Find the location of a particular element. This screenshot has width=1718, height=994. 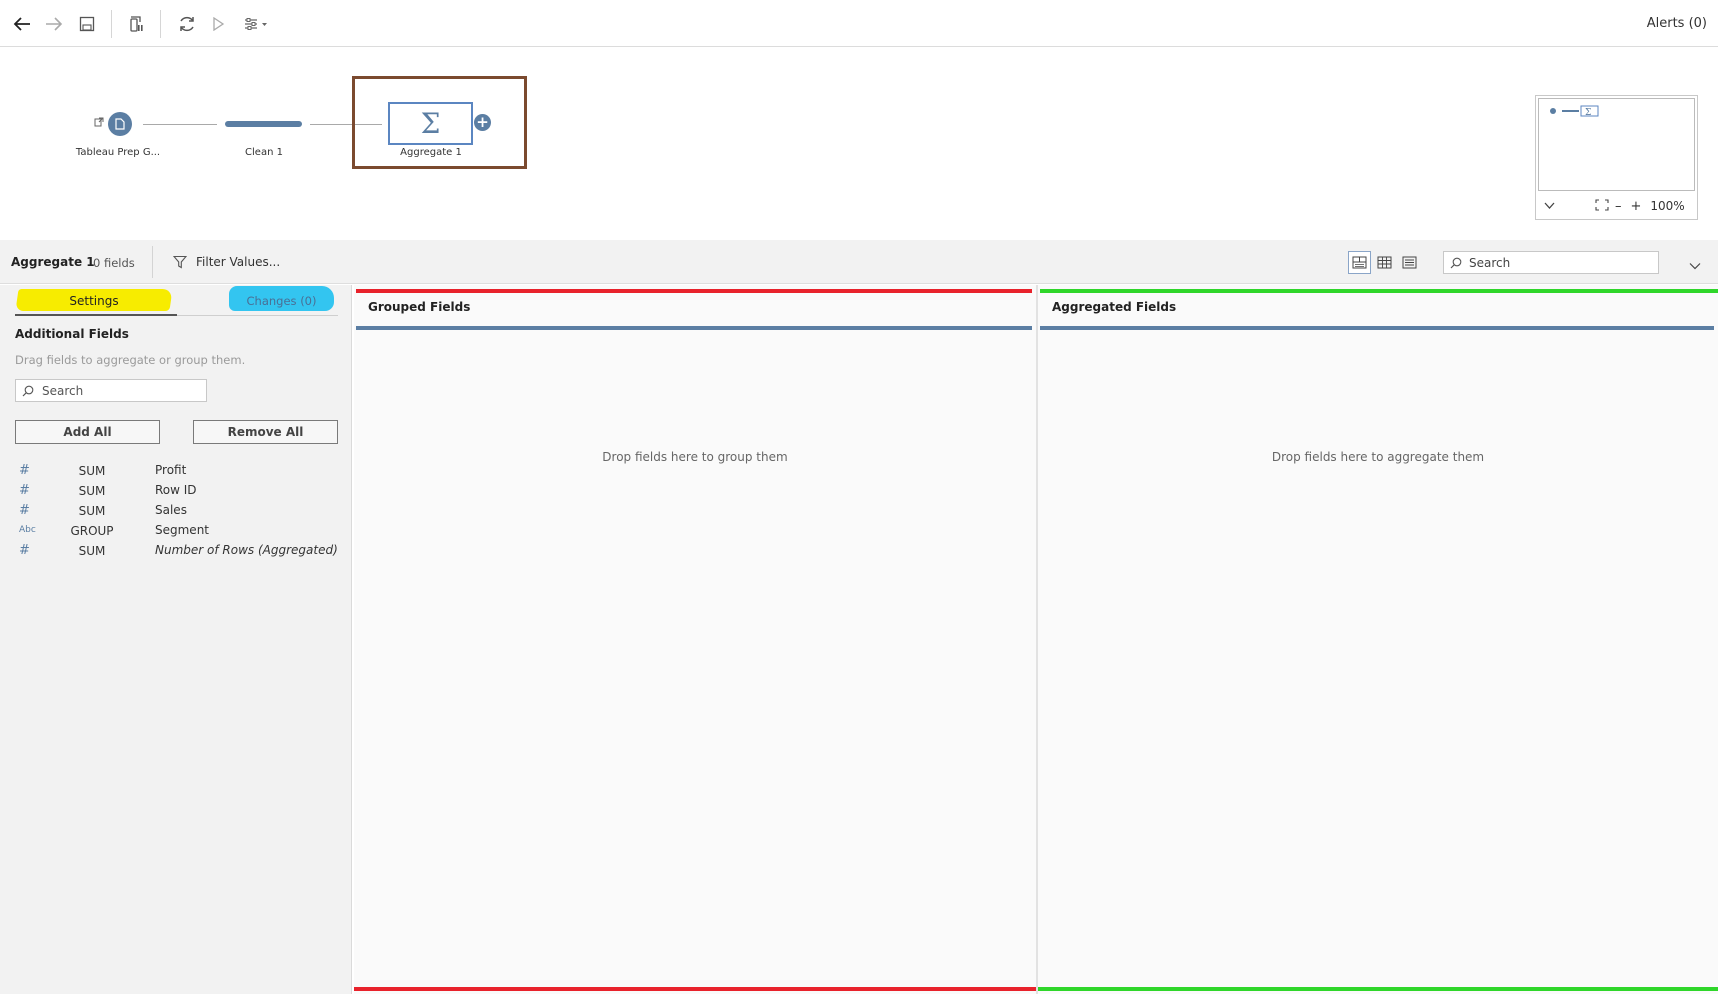

forward-button is located at coordinates (54, 24).